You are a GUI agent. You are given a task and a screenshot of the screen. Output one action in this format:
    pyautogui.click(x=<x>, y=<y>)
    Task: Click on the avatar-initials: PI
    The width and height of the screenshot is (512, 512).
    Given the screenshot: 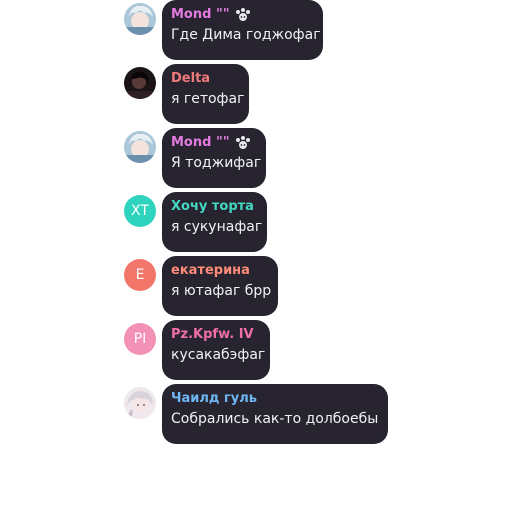 What is the action you would take?
    pyautogui.click(x=140, y=339)
    